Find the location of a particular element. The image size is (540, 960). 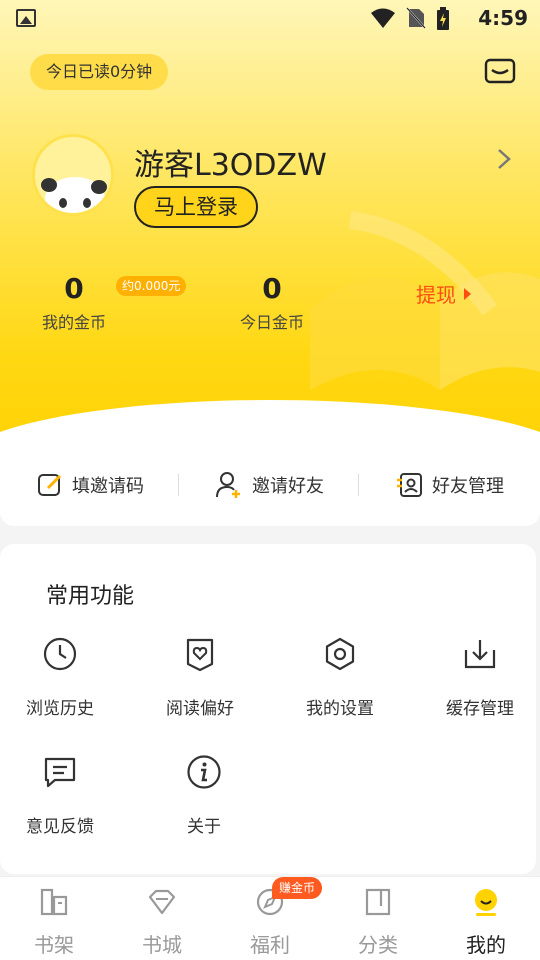

browse-history-button: 浏览历史 is located at coordinates (60, 677).